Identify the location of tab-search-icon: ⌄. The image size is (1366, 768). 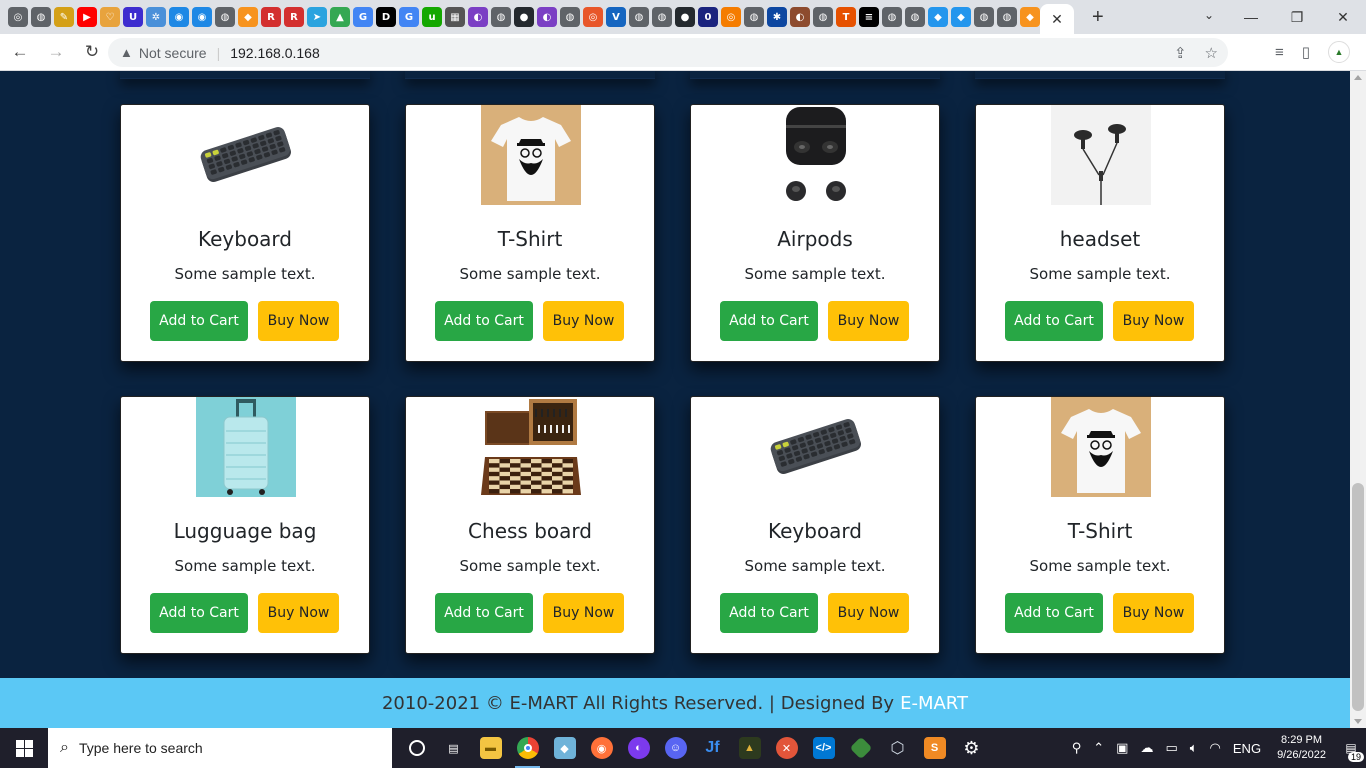
(1209, 15).